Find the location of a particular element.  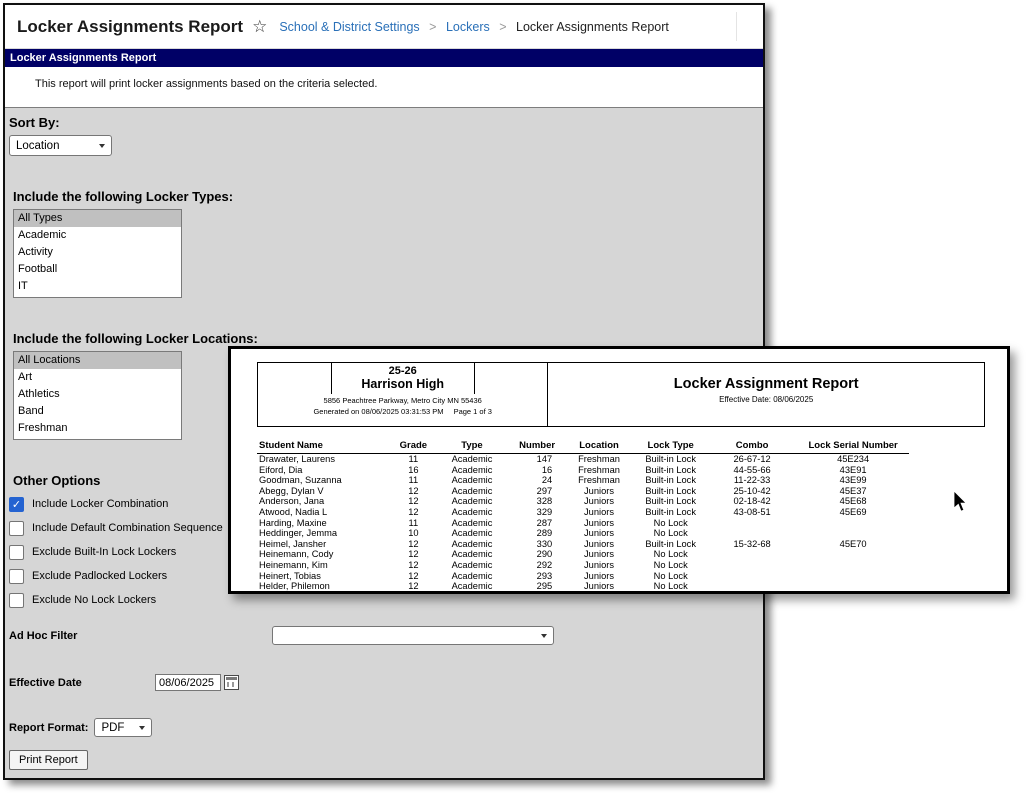

column-header: Combo is located at coordinates (752, 447).